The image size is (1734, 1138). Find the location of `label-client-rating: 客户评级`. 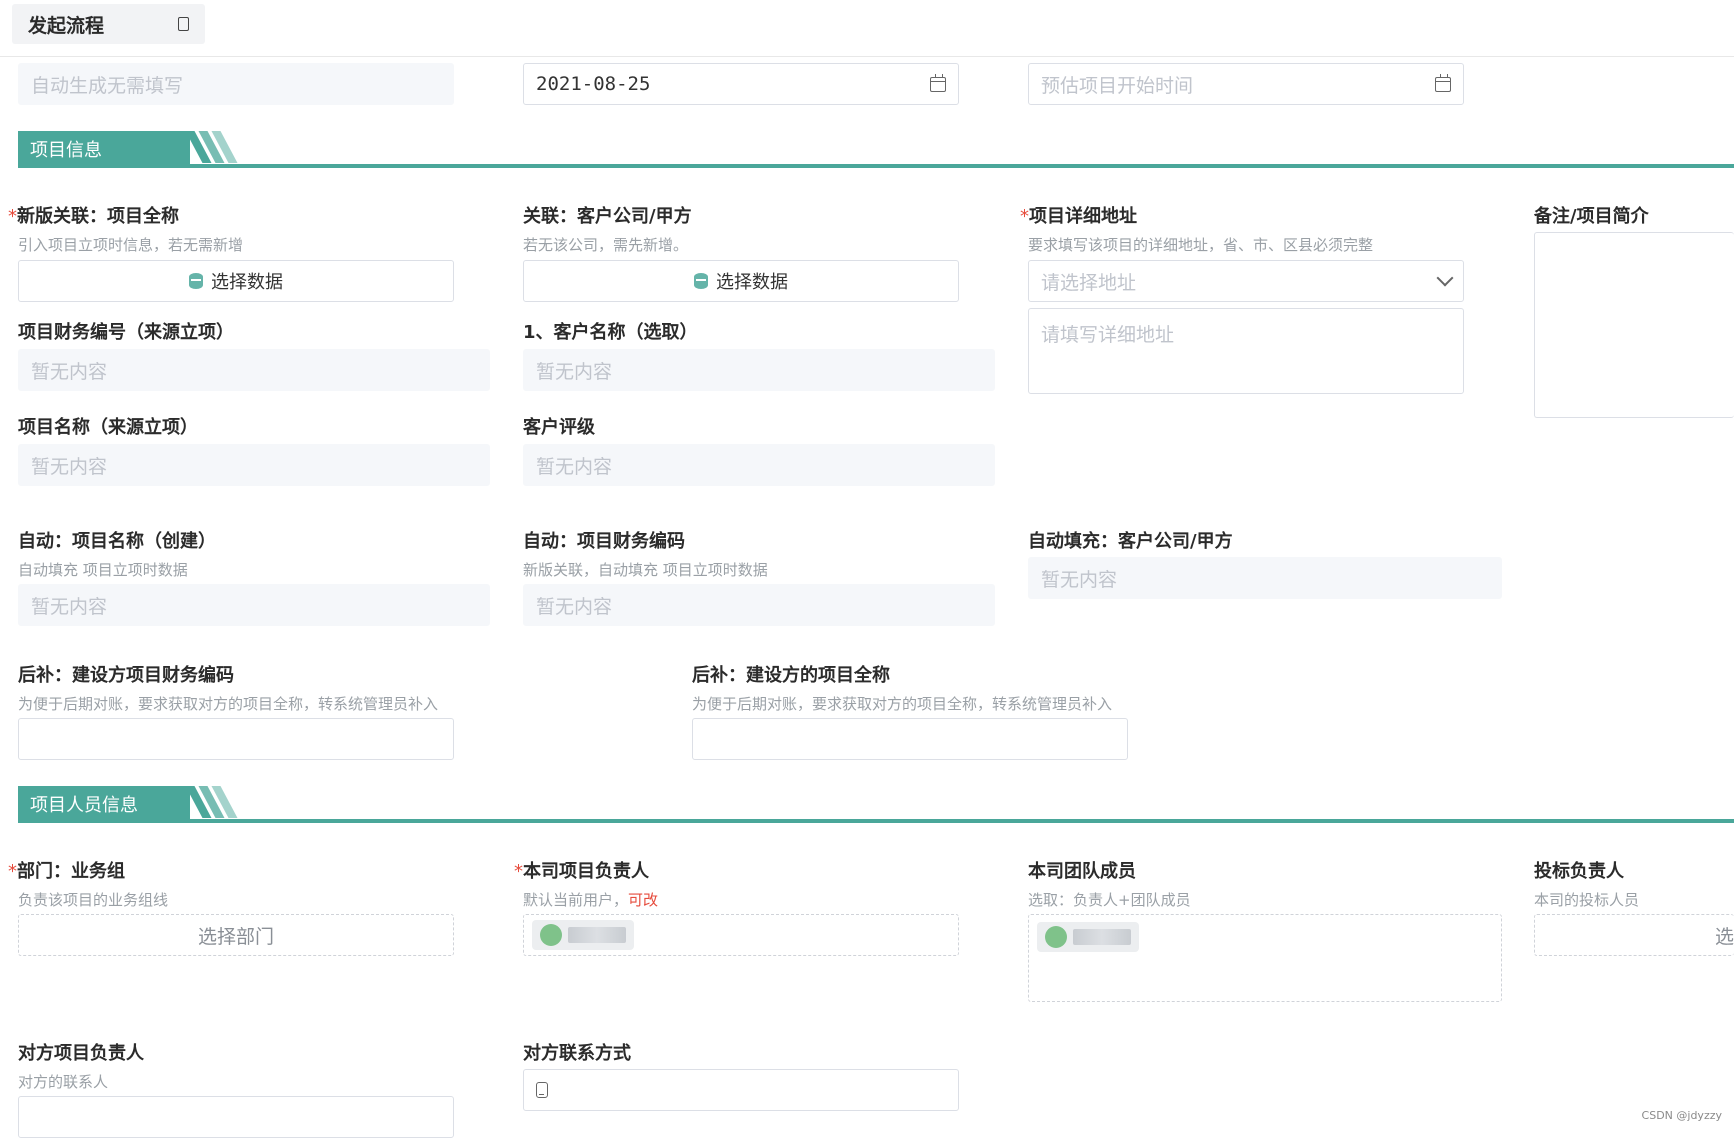

label-client-rating: 客户评级 is located at coordinates (559, 427).